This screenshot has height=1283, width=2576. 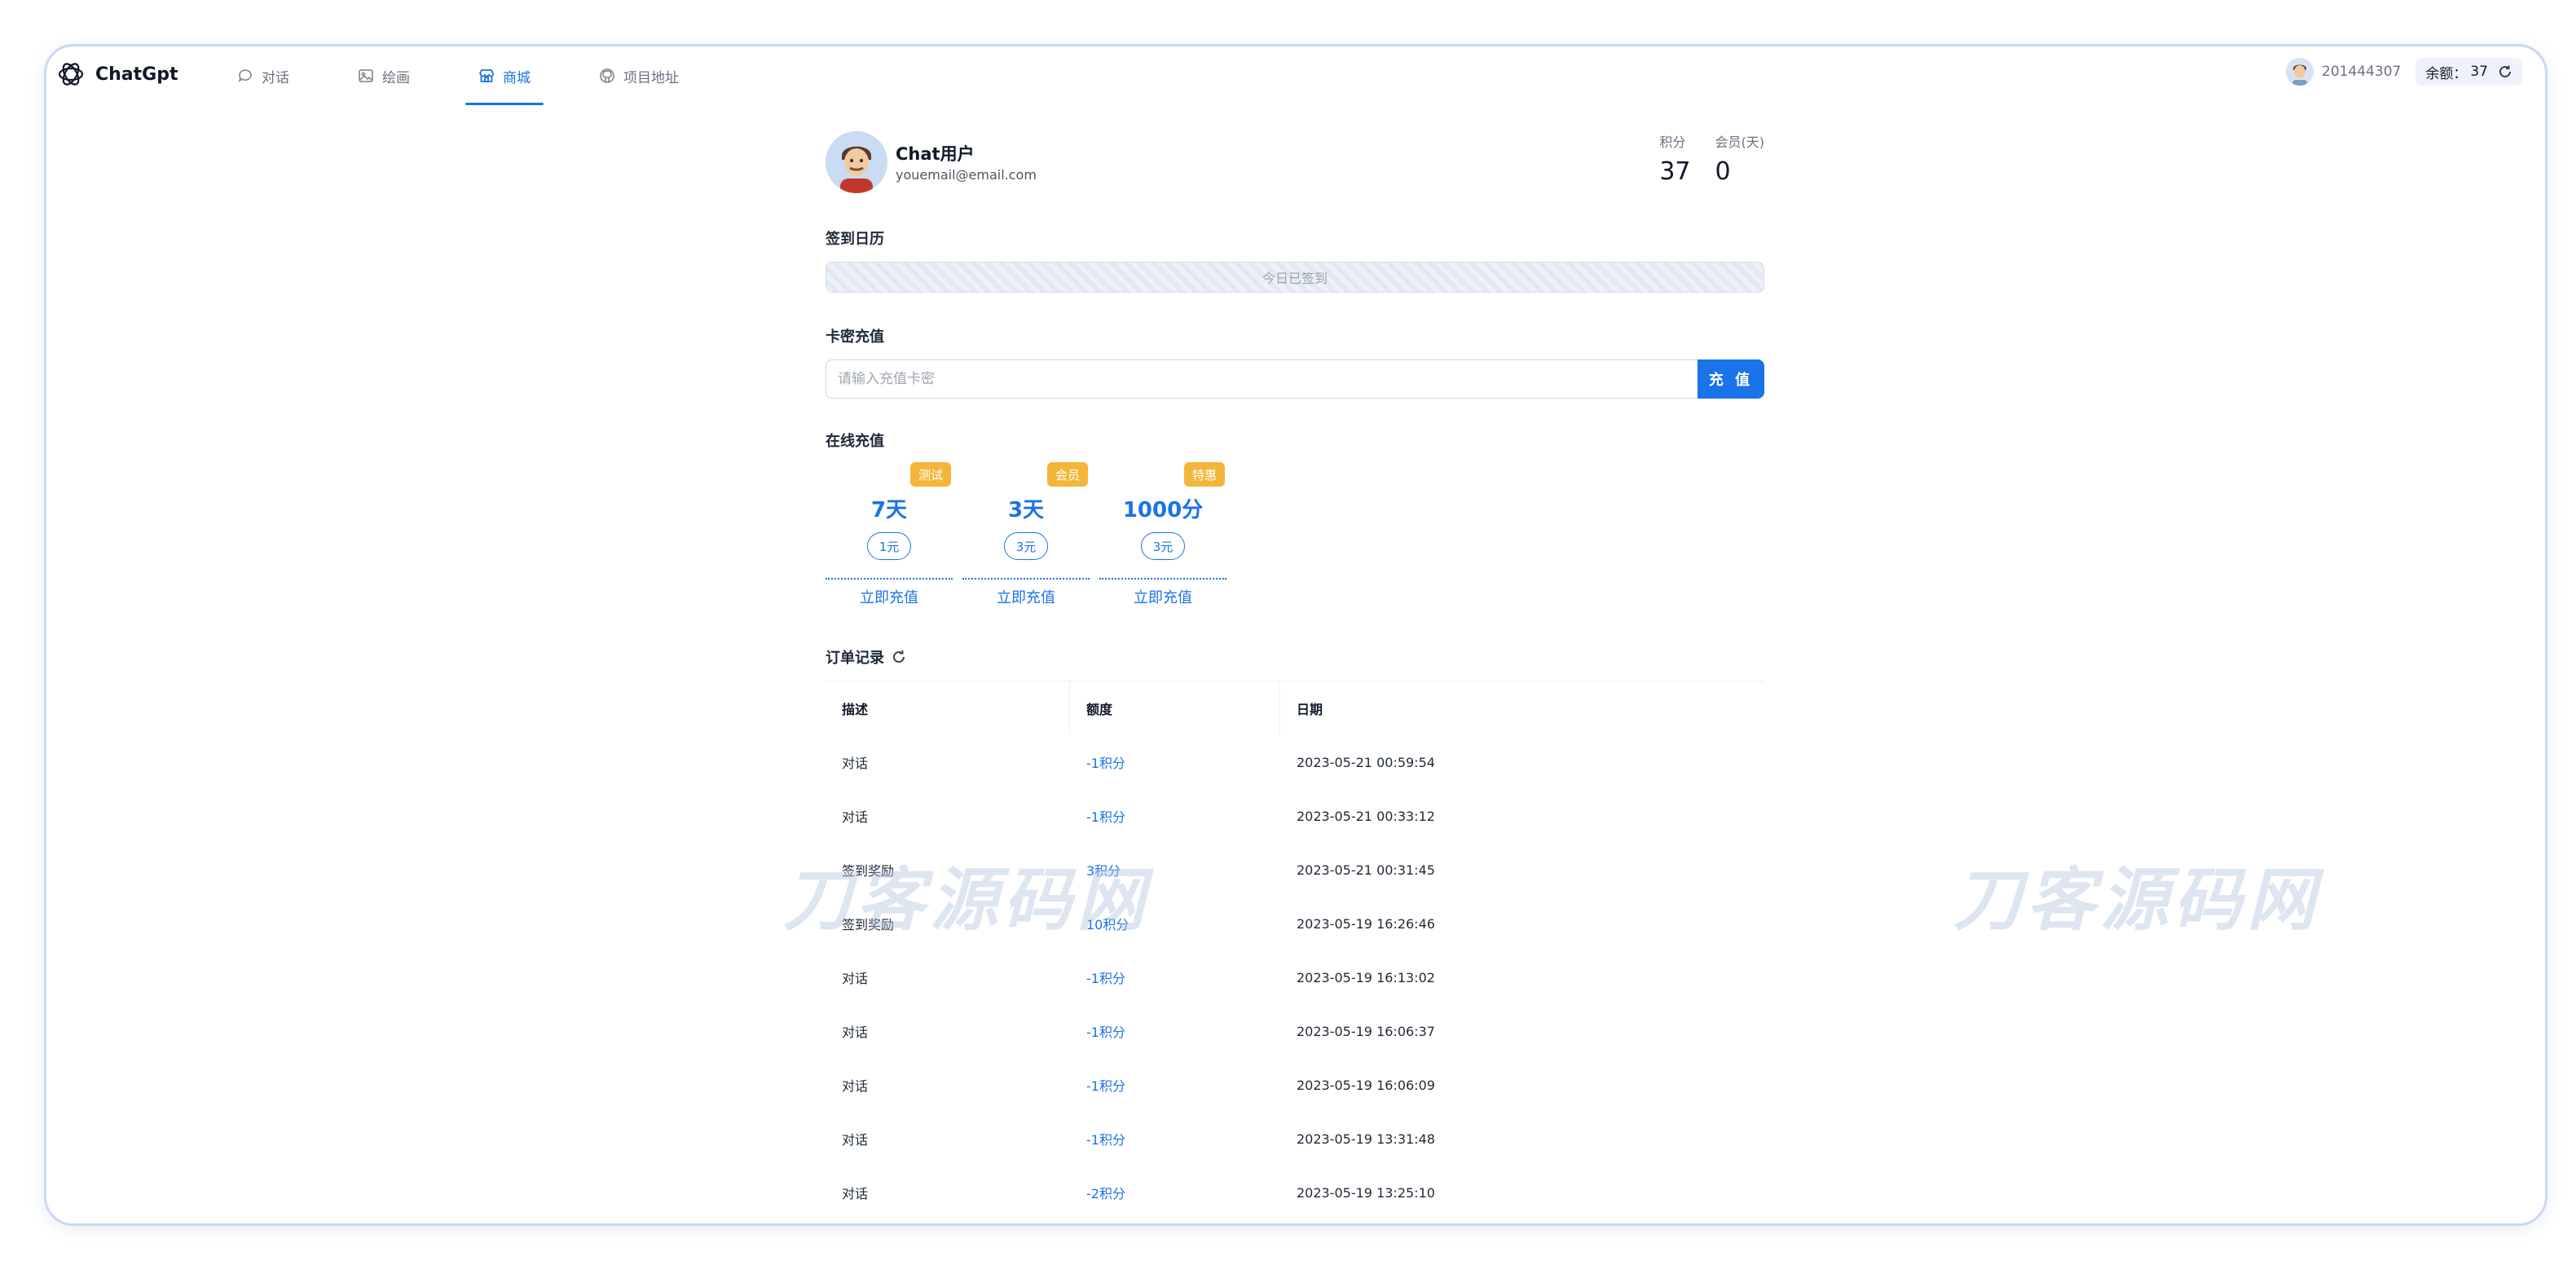 I want to click on cell-amount: -2积分, so click(x=1105, y=1193).